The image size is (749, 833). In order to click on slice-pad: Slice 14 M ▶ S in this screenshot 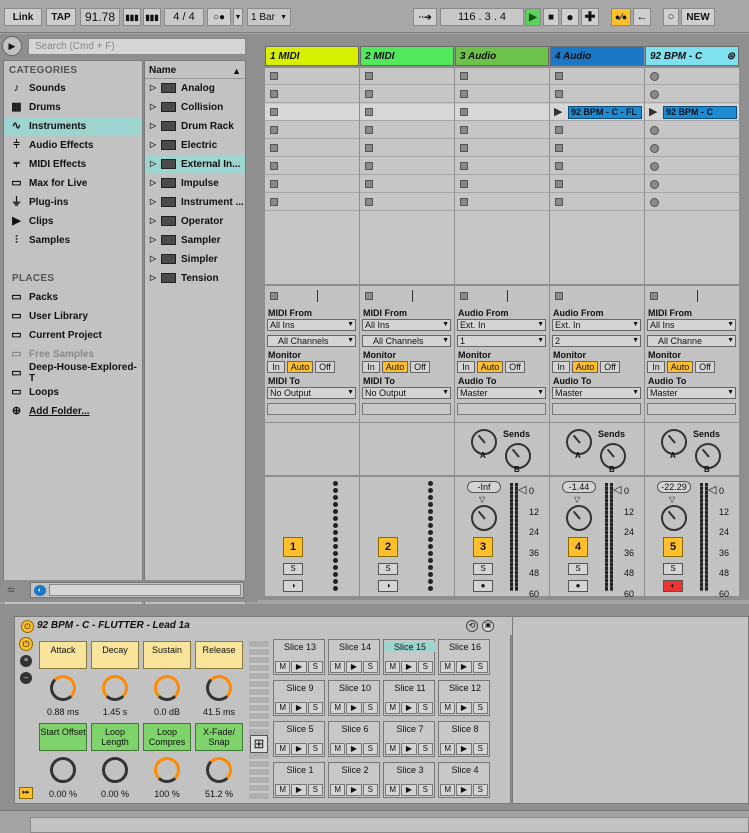, I will do `click(354, 657)`.